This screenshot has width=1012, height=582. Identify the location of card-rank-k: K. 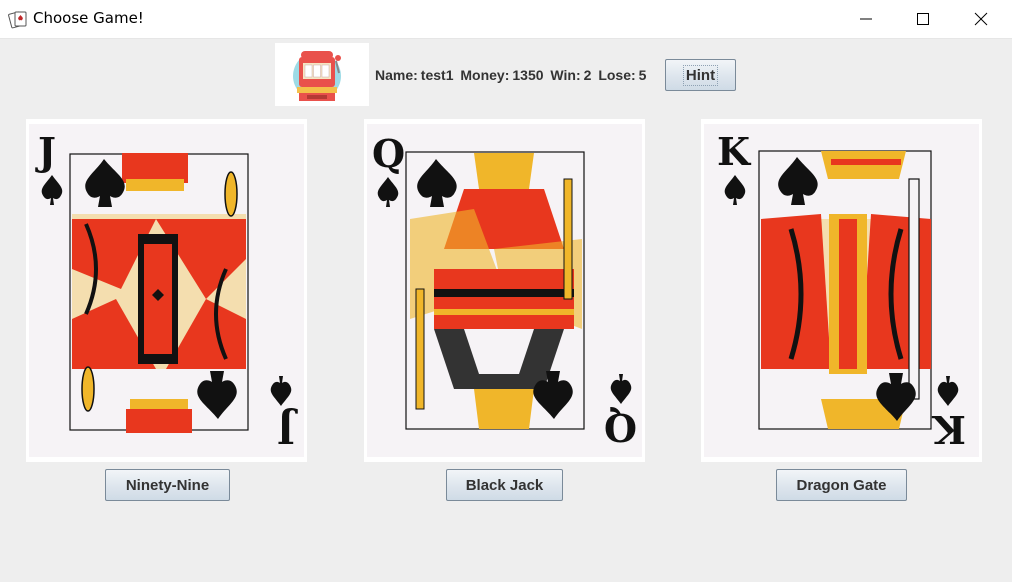
(734, 151).